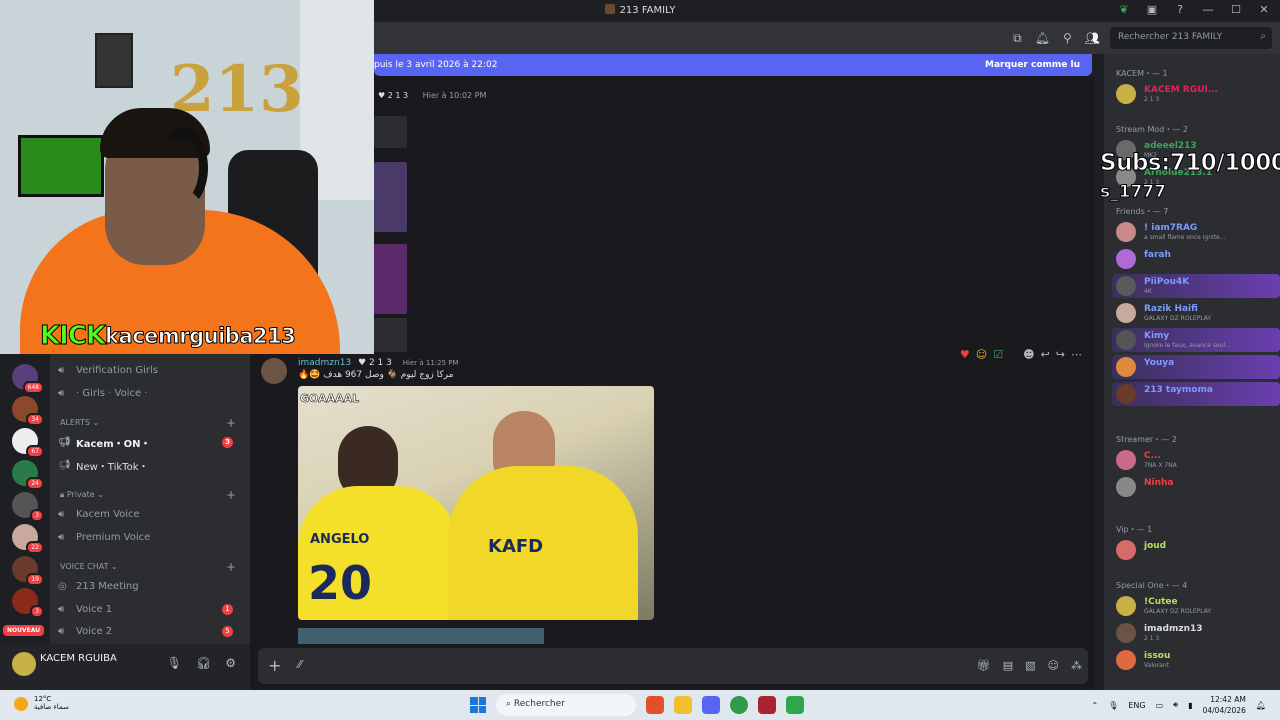 Image resolution: width=1280 pixels, height=720 pixels. Describe the element at coordinates (1264, 9) in the screenshot. I see `close-button: ✕` at that location.